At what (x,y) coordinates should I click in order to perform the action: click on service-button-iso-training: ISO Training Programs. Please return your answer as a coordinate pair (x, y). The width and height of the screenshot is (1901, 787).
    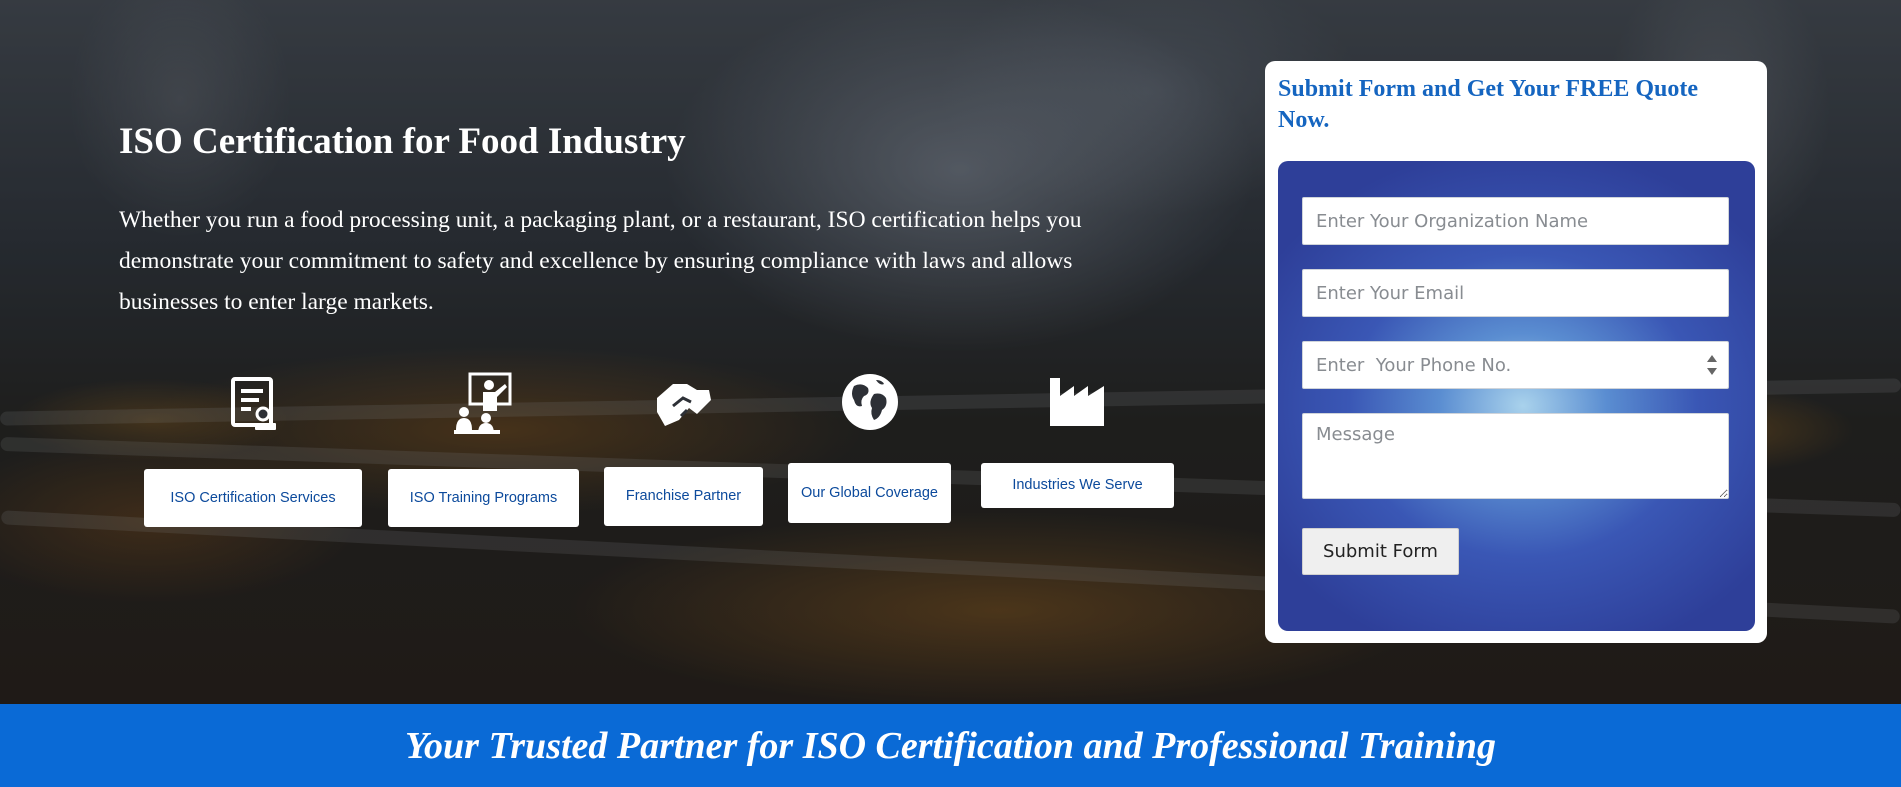
    Looking at the image, I should click on (483, 498).